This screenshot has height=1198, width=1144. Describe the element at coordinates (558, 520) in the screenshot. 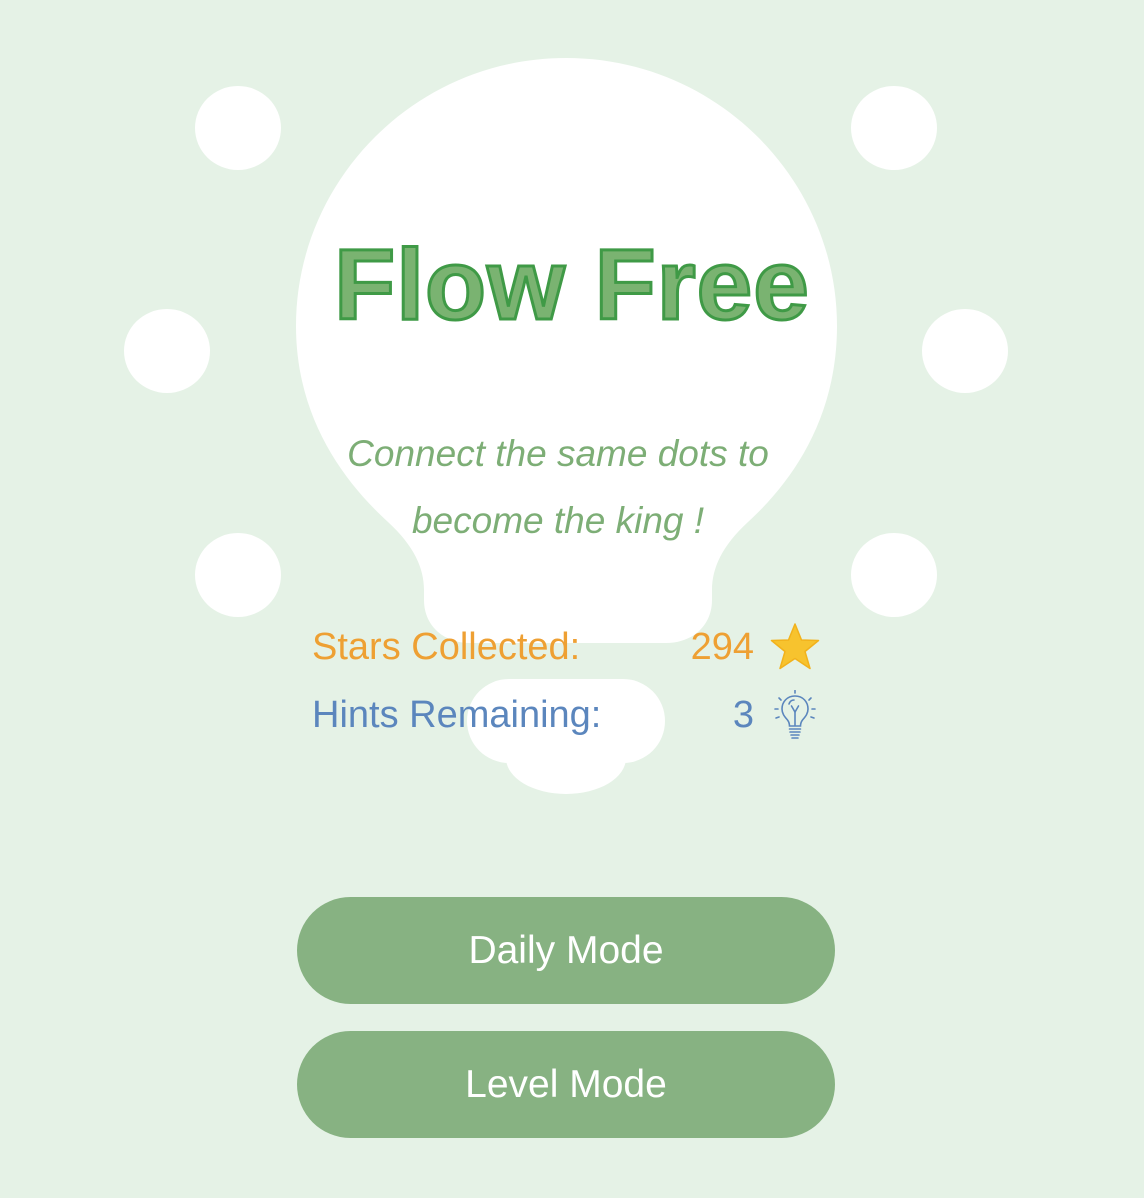

I see `tagline-line-2: become the king !` at that location.